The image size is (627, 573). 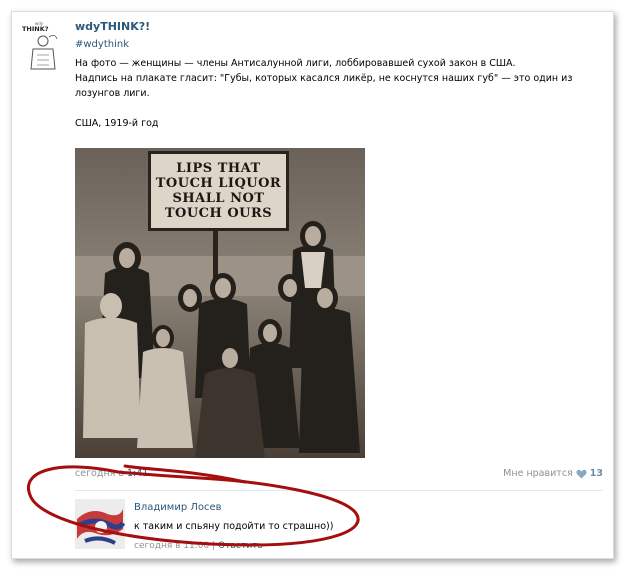 What do you see at coordinates (339, 490) in the screenshot?
I see `divider` at bounding box center [339, 490].